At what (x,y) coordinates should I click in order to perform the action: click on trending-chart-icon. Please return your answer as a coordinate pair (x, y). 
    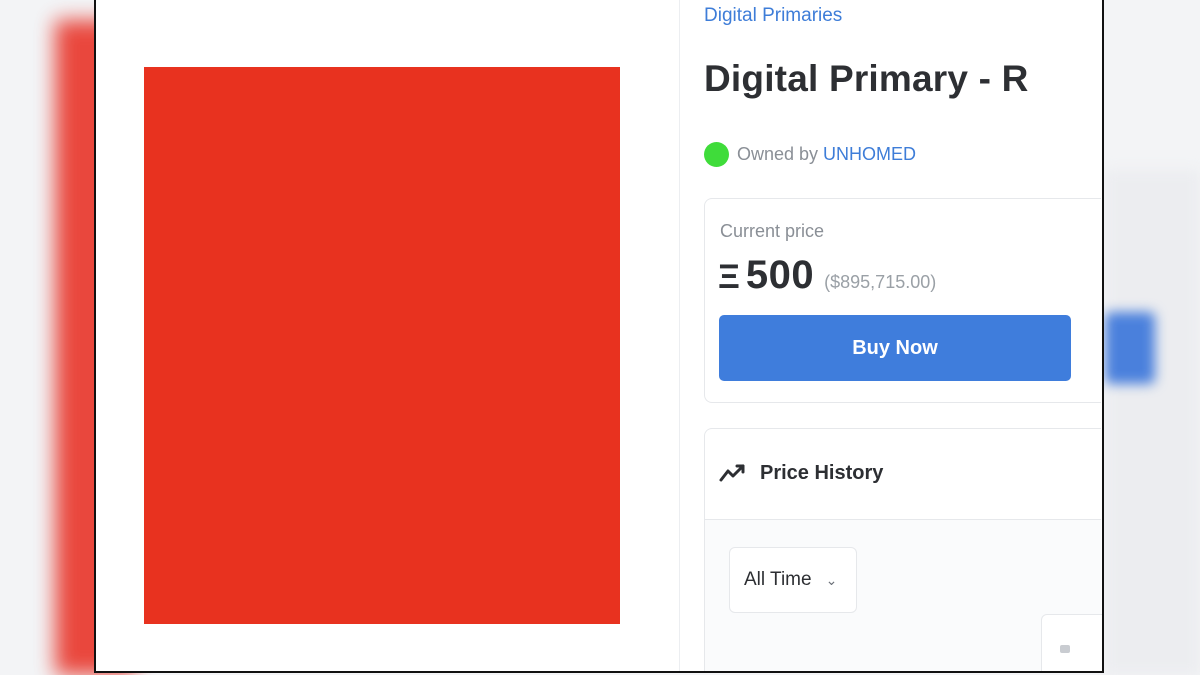
    Looking at the image, I should click on (732, 473).